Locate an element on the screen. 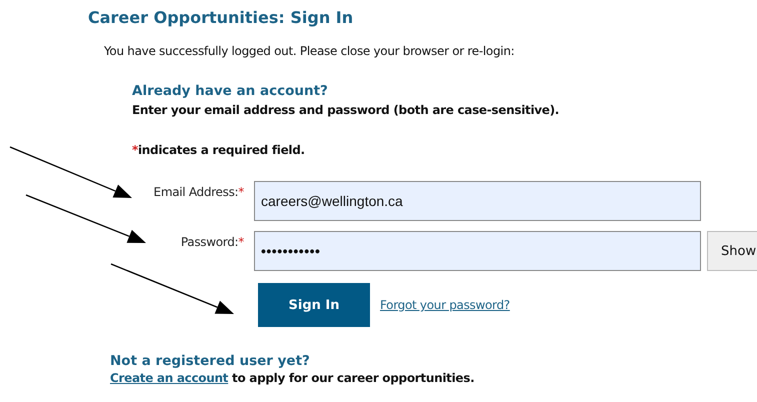 The height and width of the screenshot is (402, 757). show-button: Show is located at coordinates (732, 251).